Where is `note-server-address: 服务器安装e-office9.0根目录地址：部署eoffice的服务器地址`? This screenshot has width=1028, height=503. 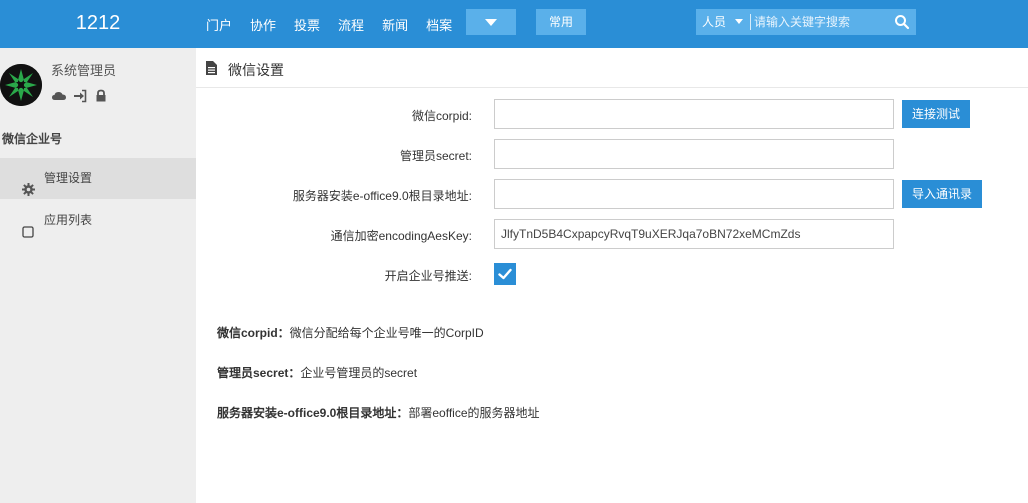 note-server-address: 服务器安装e-office9.0根目录地址：部署eoffice的服务器地址 is located at coordinates (378, 412).